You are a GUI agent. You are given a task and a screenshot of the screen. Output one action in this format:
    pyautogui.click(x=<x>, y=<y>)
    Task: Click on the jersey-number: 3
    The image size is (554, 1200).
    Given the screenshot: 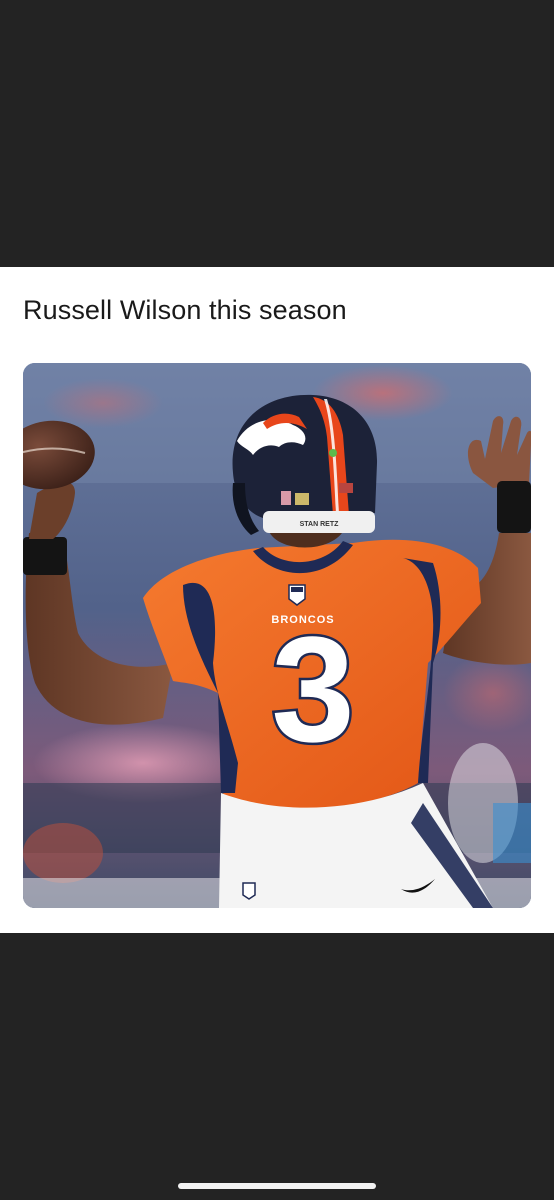 What is the action you would take?
    pyautogui.click(x=312, y=689)
    